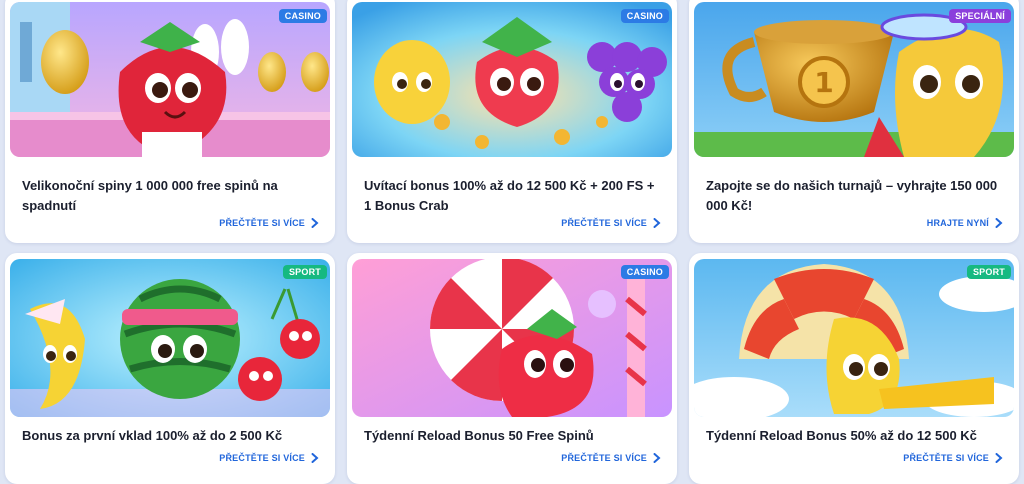 The height and width of the screenshot is (484, 1024). I want to click on promo-image-trophy-banana: 1, so click(854, 79).